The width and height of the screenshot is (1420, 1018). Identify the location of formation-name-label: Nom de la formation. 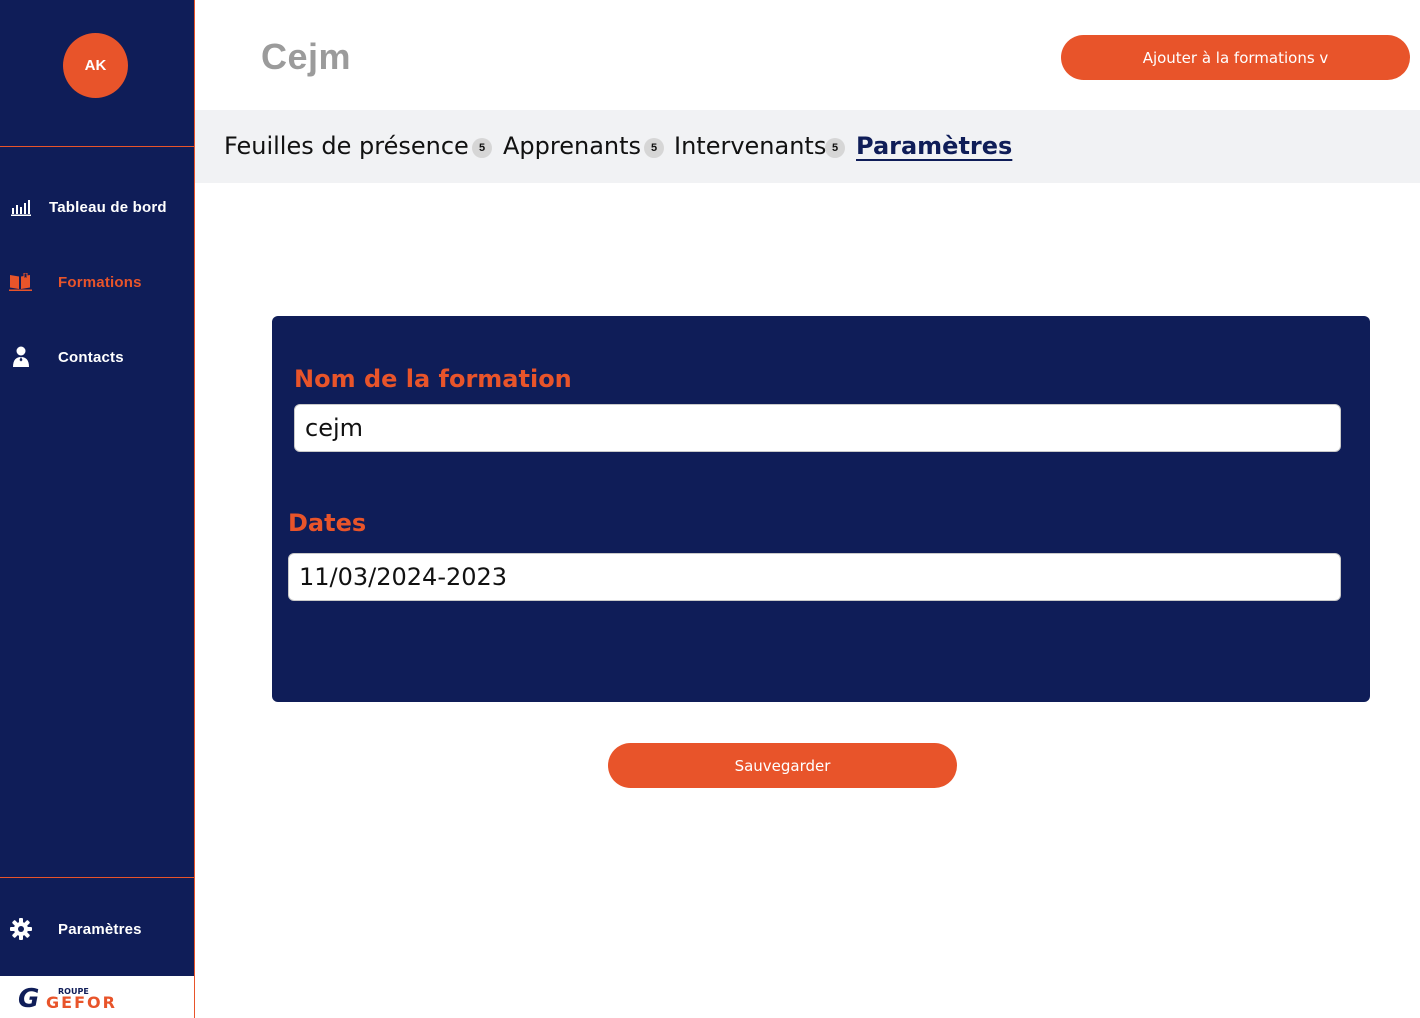
(433, 379).